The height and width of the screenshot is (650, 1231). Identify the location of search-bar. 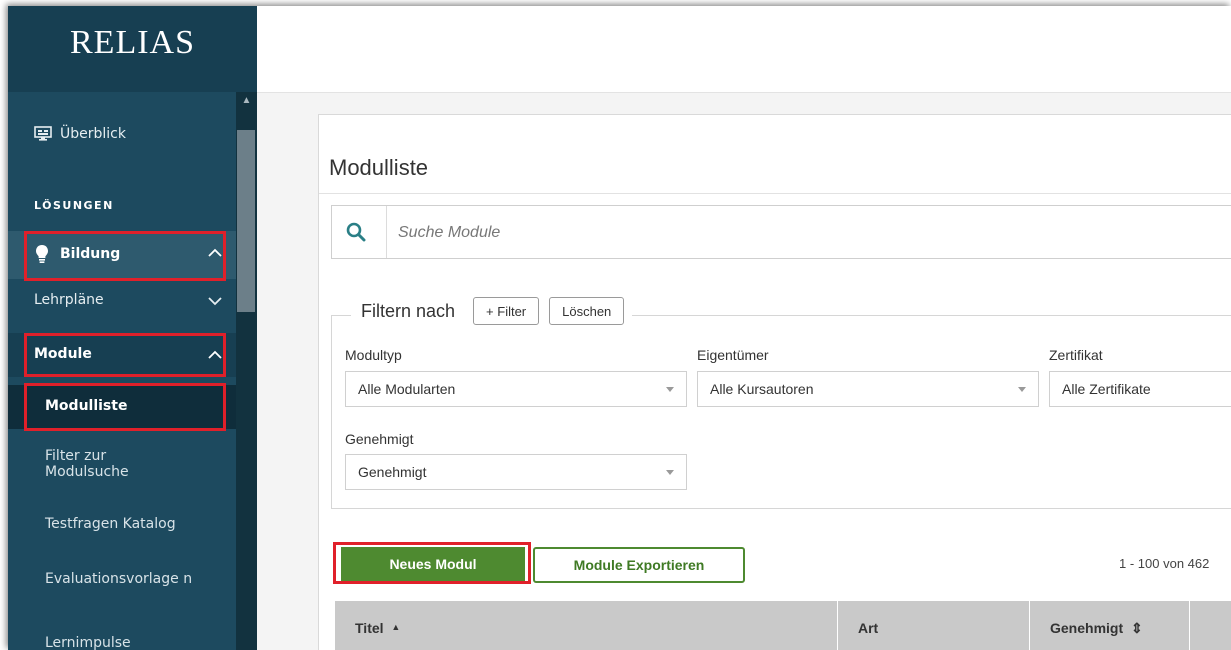
(781, 232).